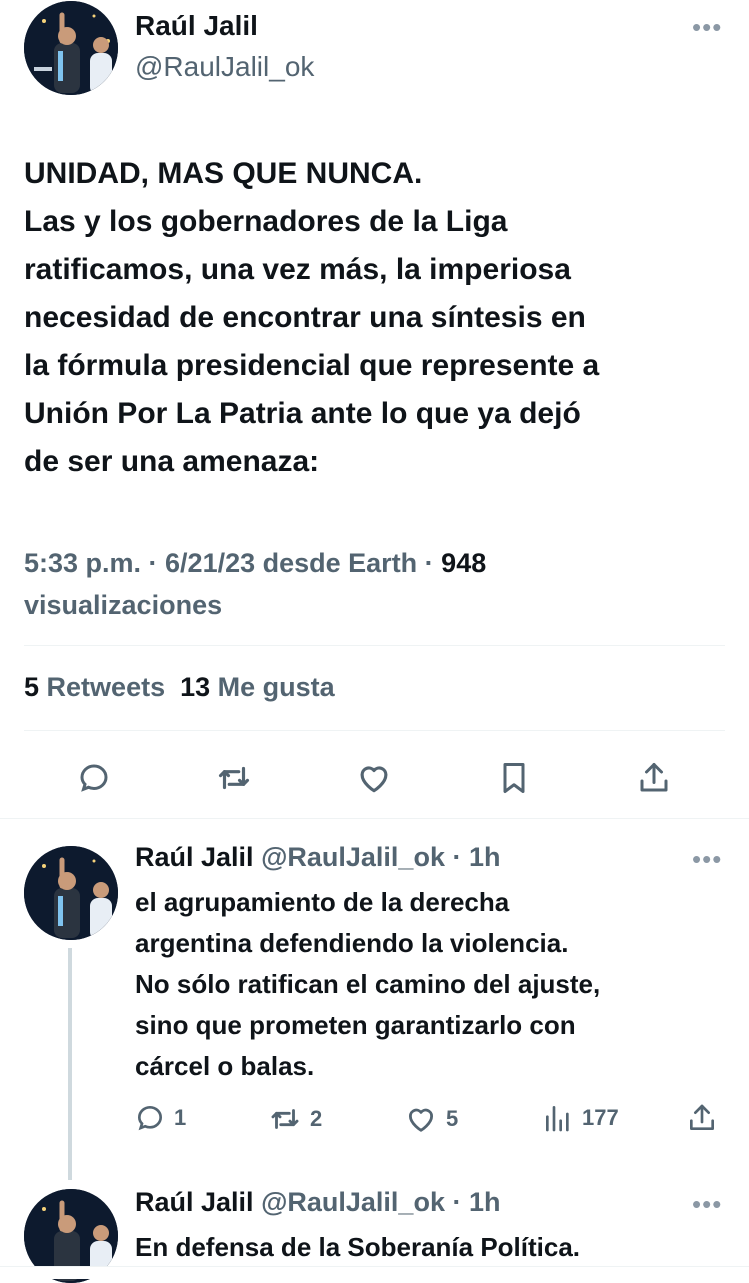 This screenshot has width=749, height=1283. What do you see at coordinates (557, 1119) in the screenshot?
I see `views-icon` at bounding box center [557, 1119].